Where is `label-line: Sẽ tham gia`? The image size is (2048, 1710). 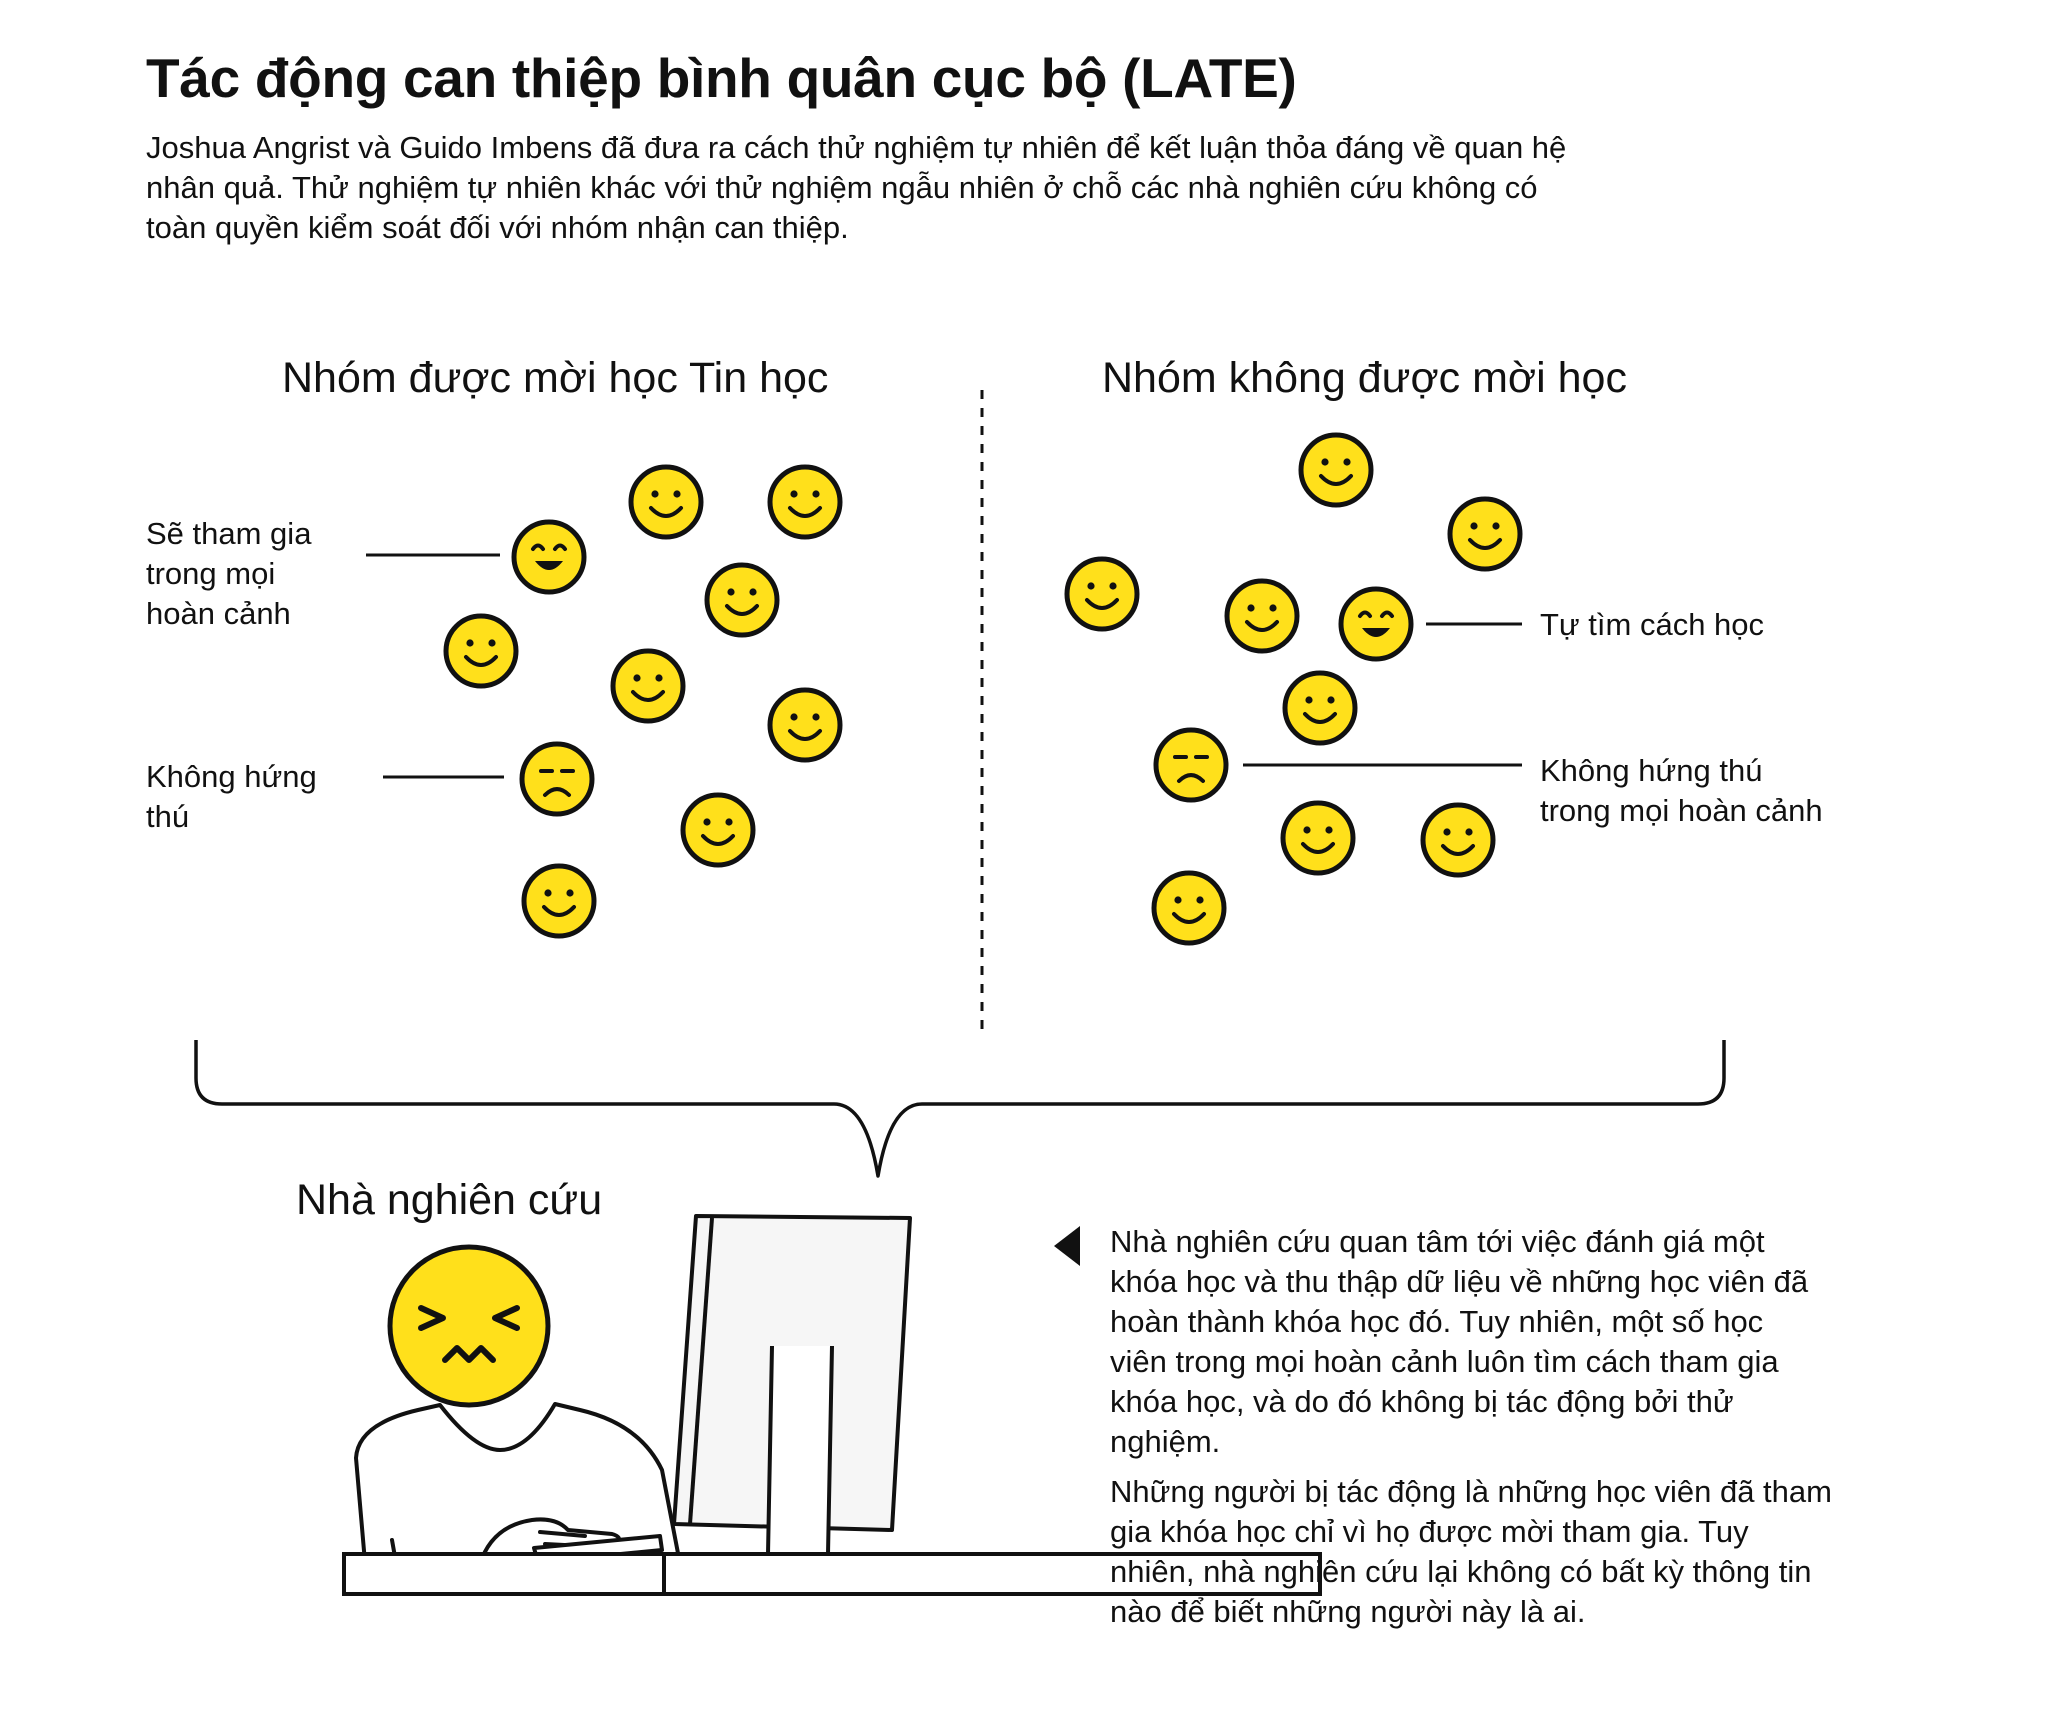 label-line: Sẽ tham gia is located at coordinates (229, 533).